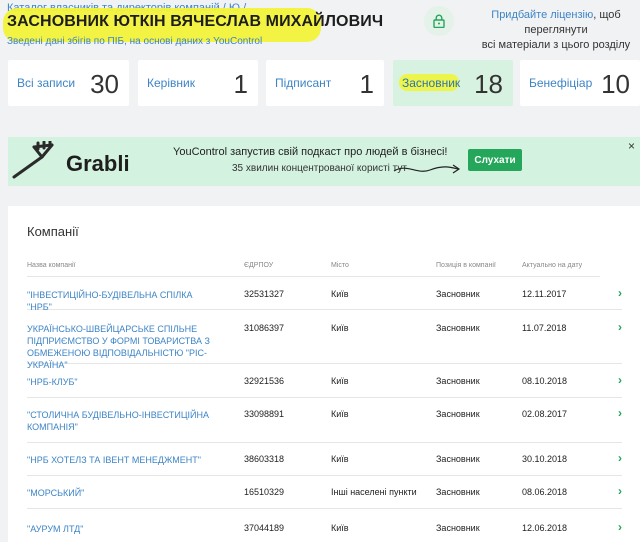  What do you see at coordinates (259, 265) in the screenshot?
I see `col-header-code: ЄДРПОУ` at bounding box center [259, 265].